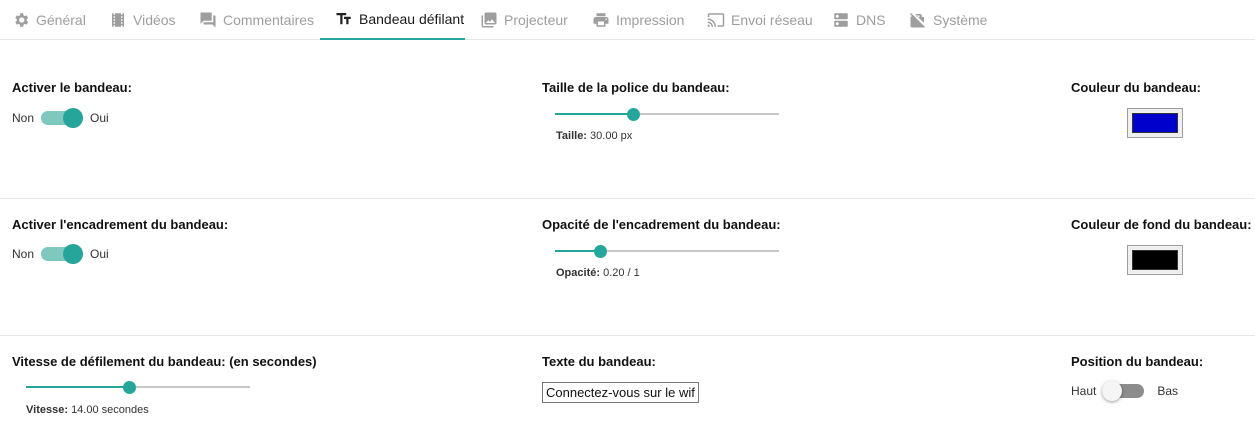 The width and height of the screenshot is (1255, 423). What do you see at coordinates (269, 20) in the screenshot?
I see `tab-label: Commentaires` at bounding box center [269, 20].